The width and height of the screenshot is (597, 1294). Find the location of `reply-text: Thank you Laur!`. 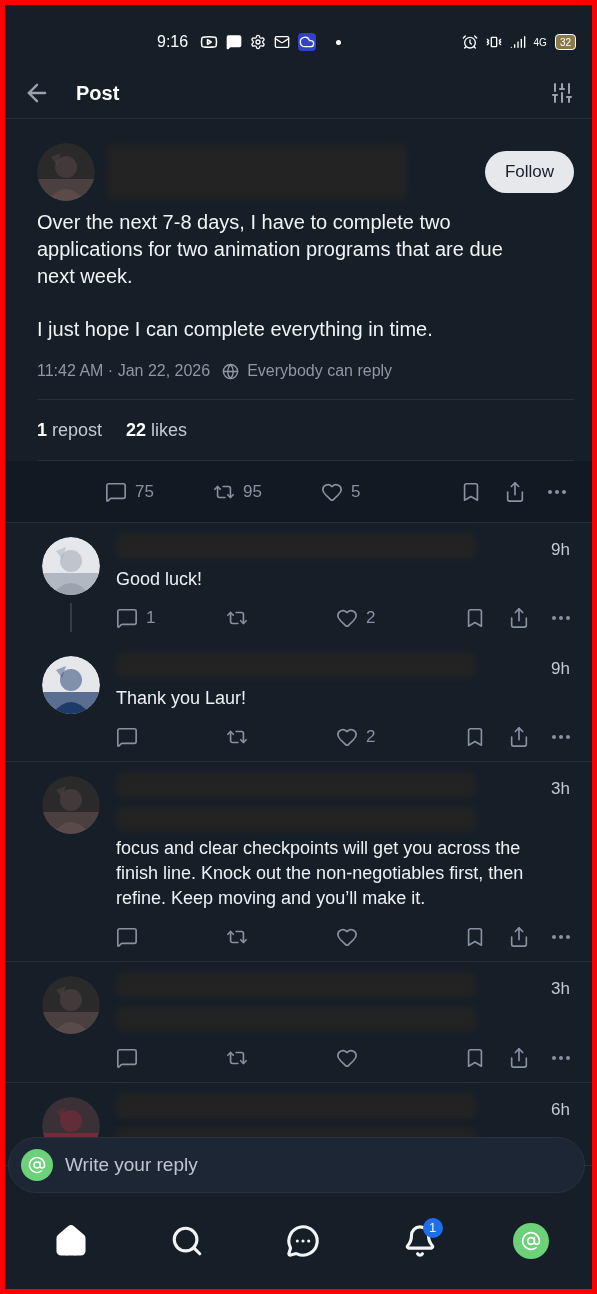

reply-text: Thank you Laur! is located at coordinates (182, 698).